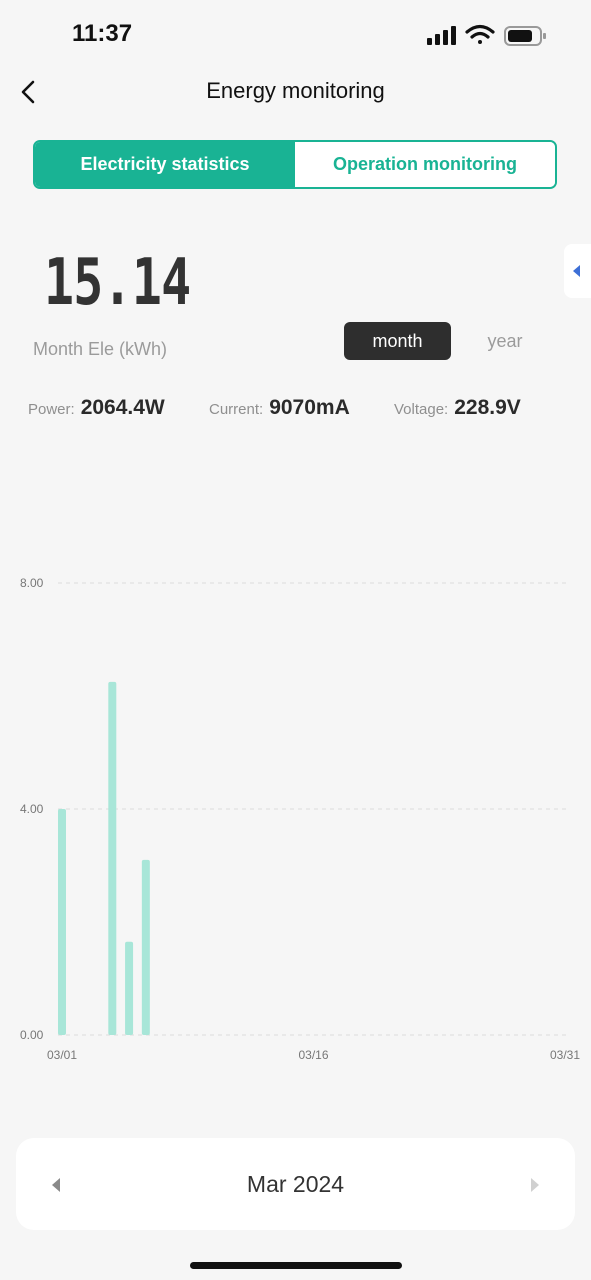 The width and height of the screenshot is (591, 1280). What do you see at coordinates (425, 164) in the screenshot?
I see `tab-operation-monitoring: Operation monitoring` at bounding box center [425, 164].